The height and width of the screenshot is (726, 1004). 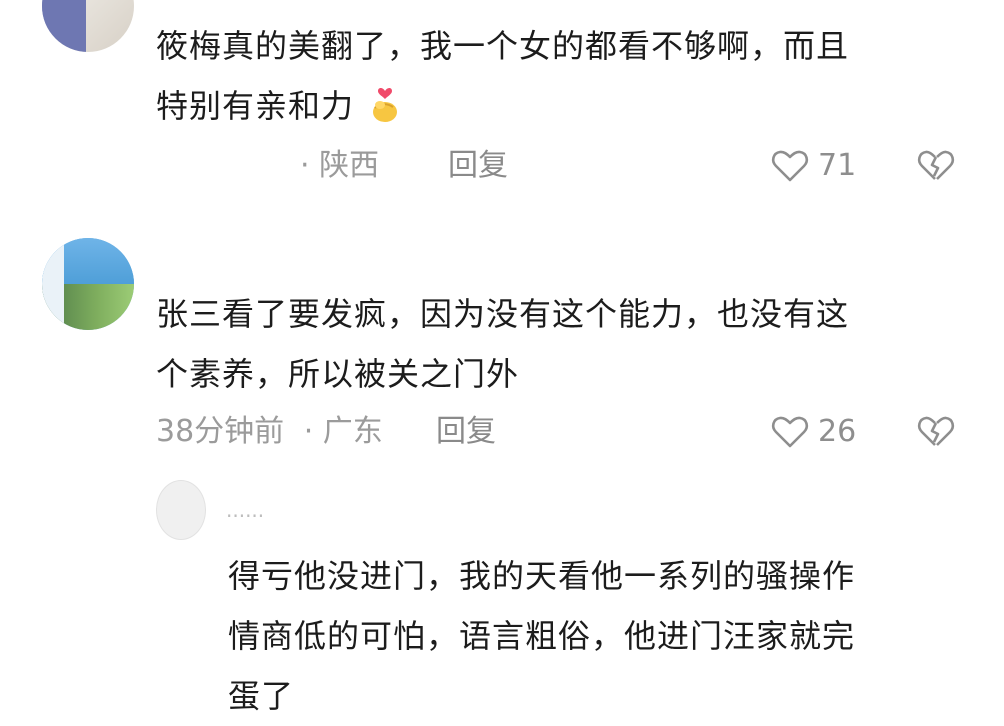 I want to click on reply-text-line: 得亏他没进门，我的天看他一系列的骚操作, so click(x=542, y=576).